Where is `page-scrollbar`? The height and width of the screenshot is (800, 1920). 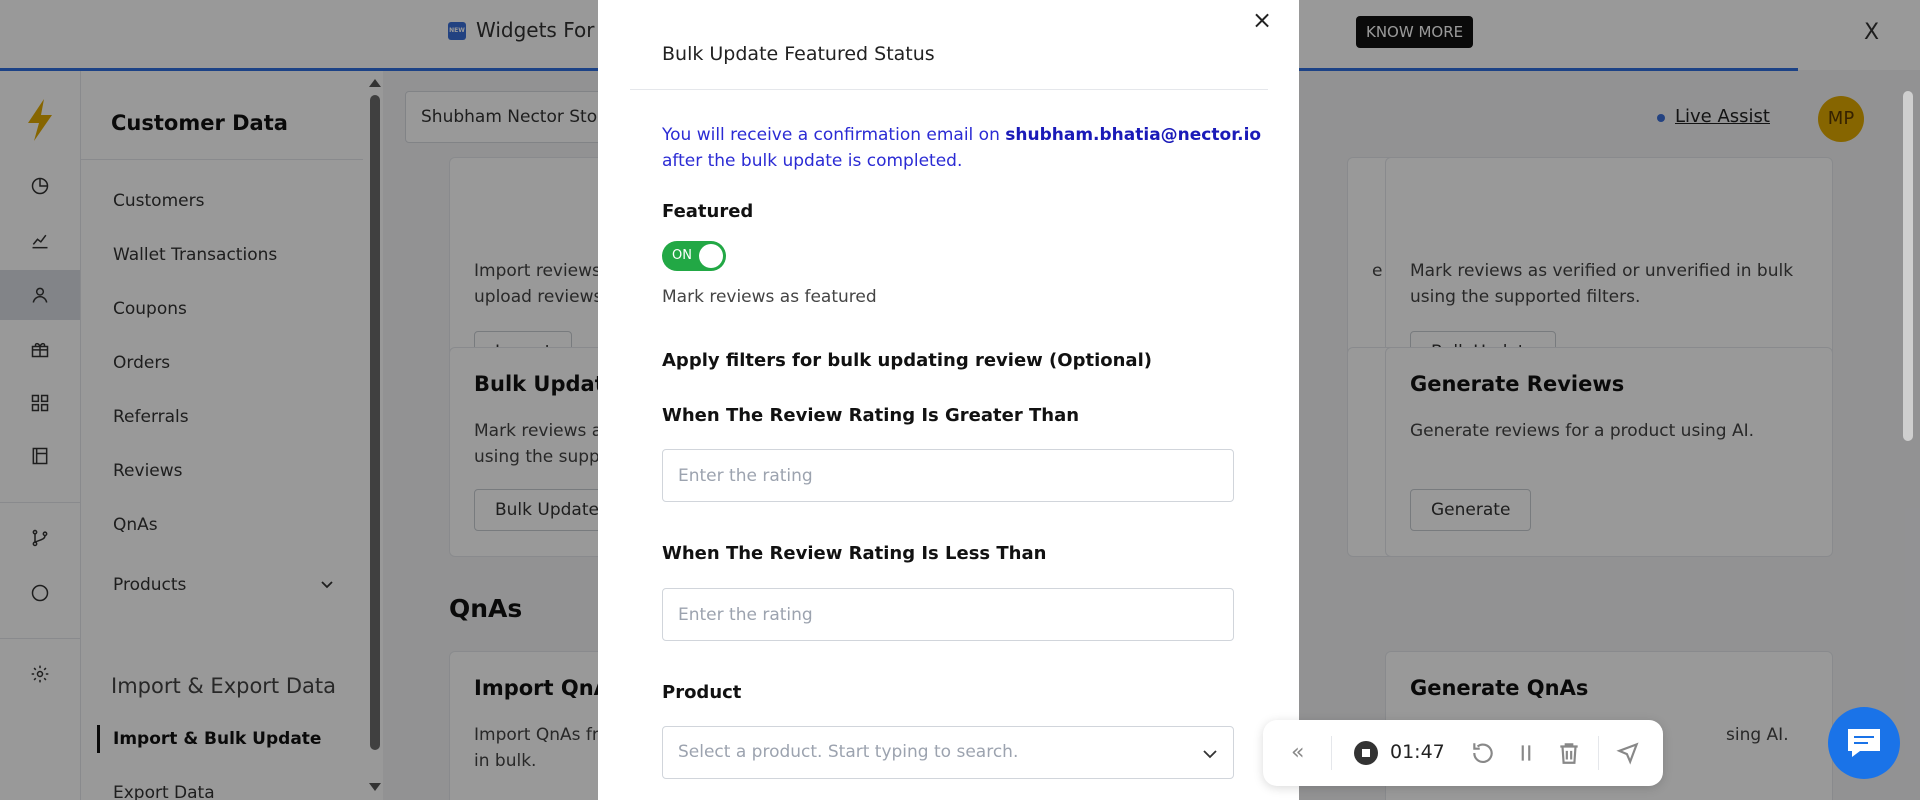
page-scrollbar is located at coordinates (1909, 435).